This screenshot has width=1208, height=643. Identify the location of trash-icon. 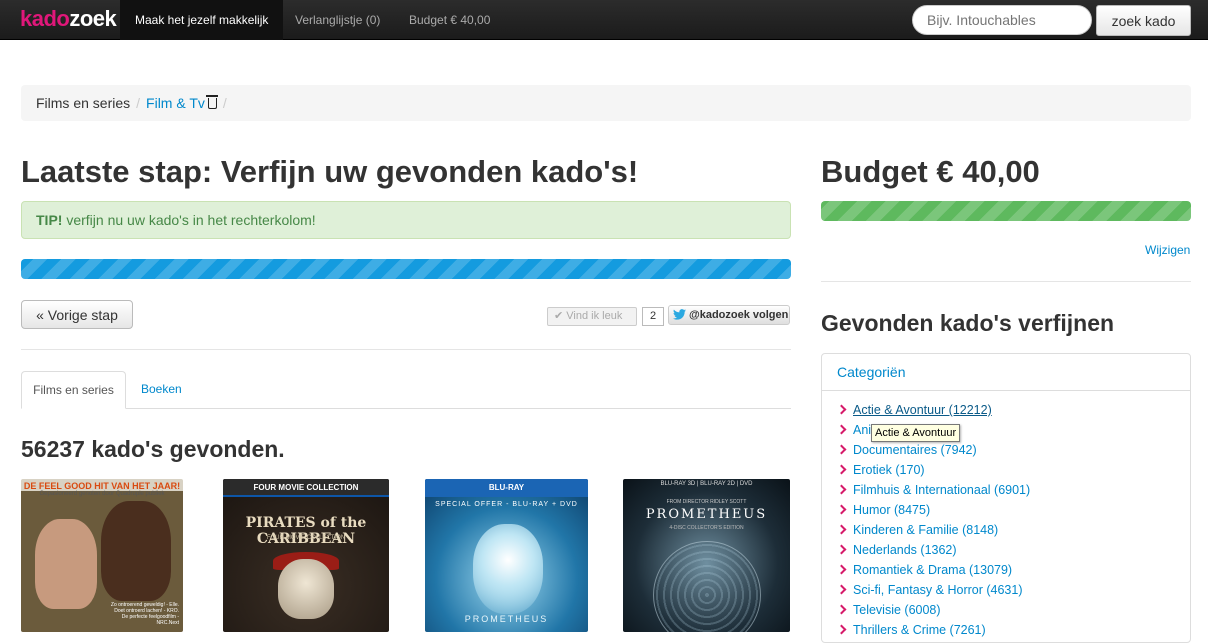
(211, 102).